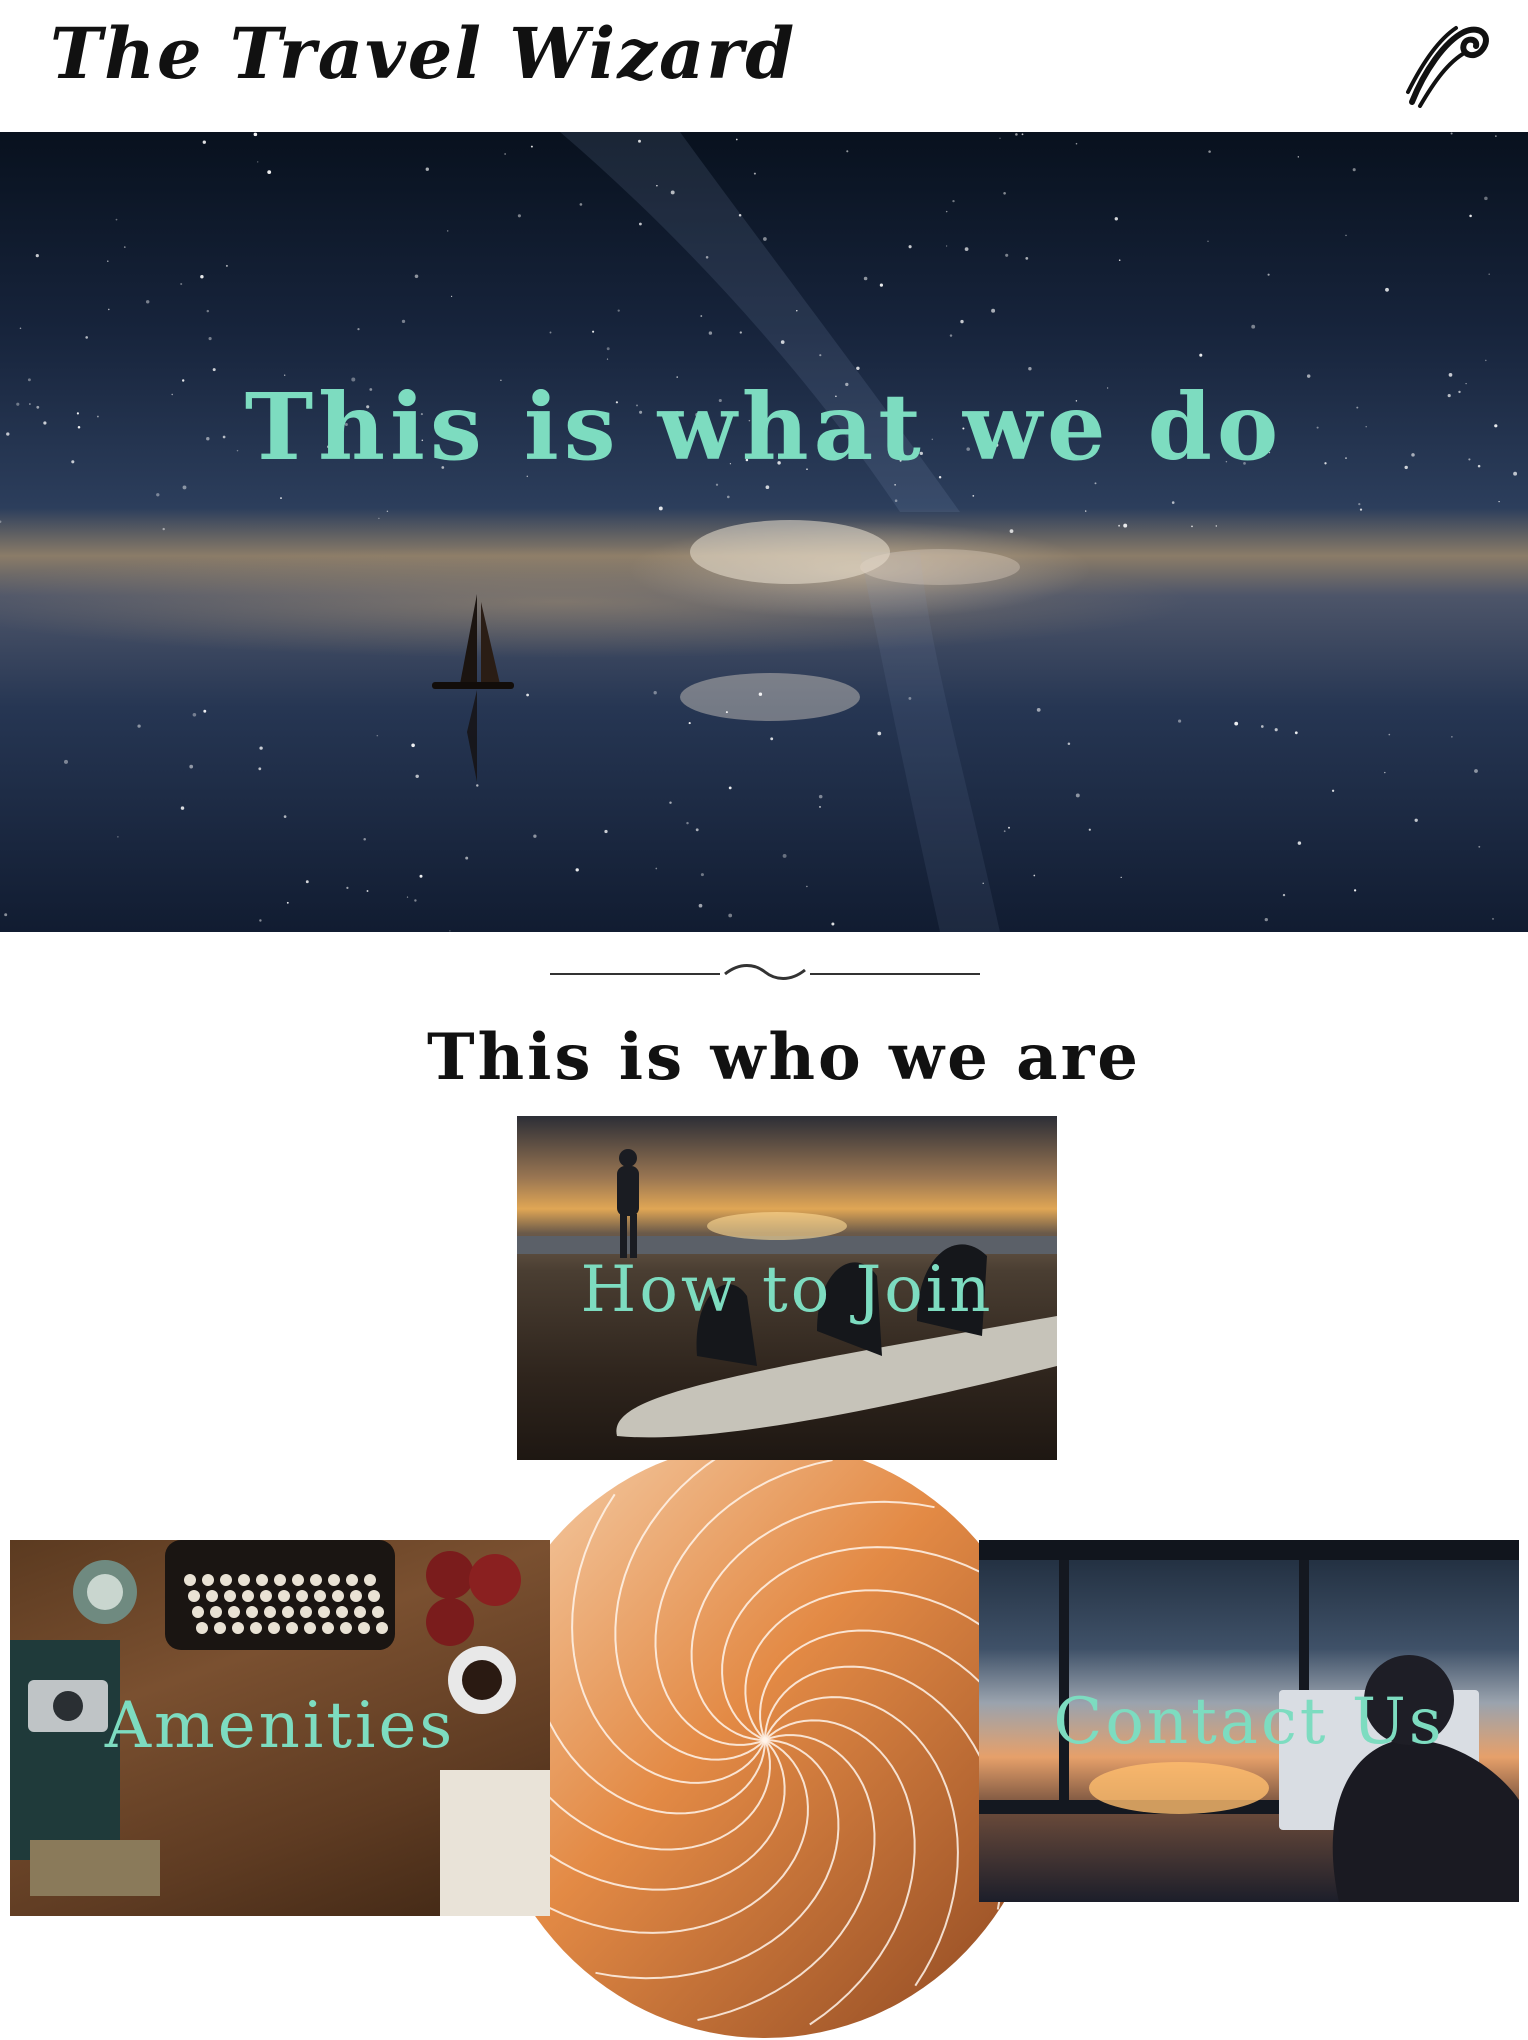 The height and width of the screenshot is (2040, 1528). What do you see at coordinates (764, 427) in the screenshot?
I see `hero-heading: This is what we do` at bounding box center [764, 427].